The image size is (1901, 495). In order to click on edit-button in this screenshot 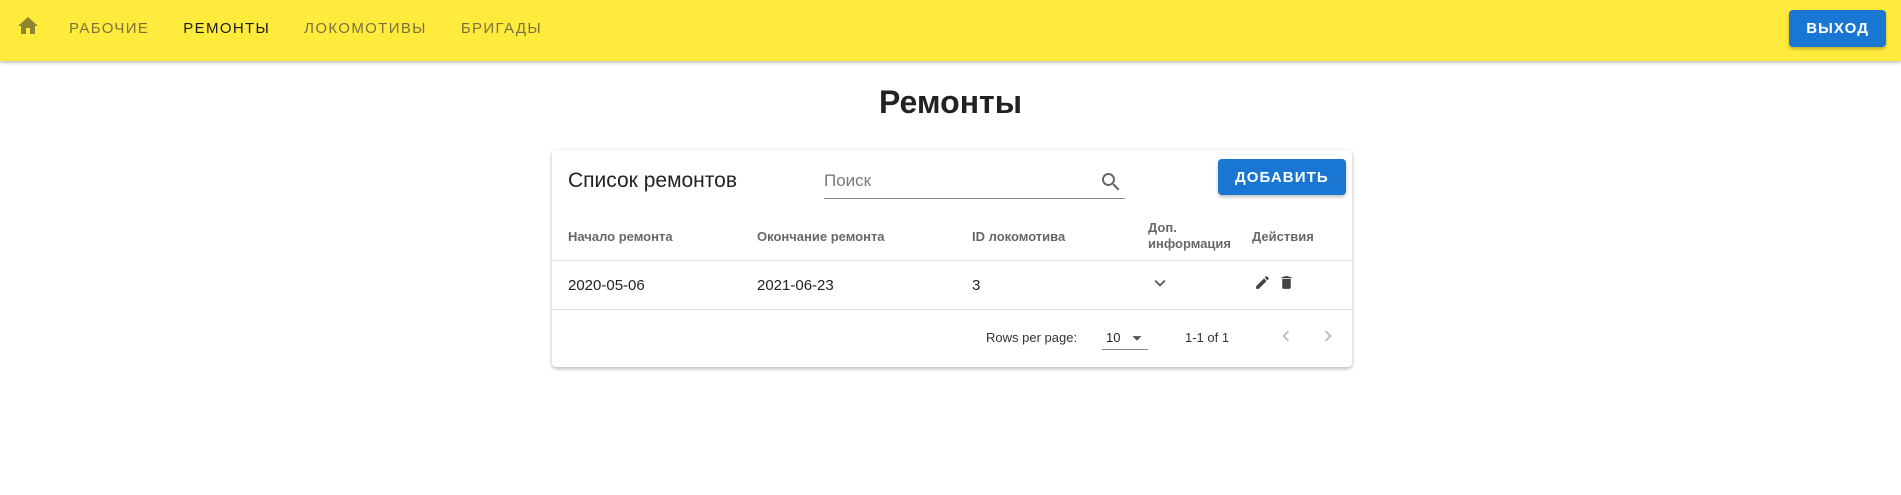, I will do `click(1262, 285)`.